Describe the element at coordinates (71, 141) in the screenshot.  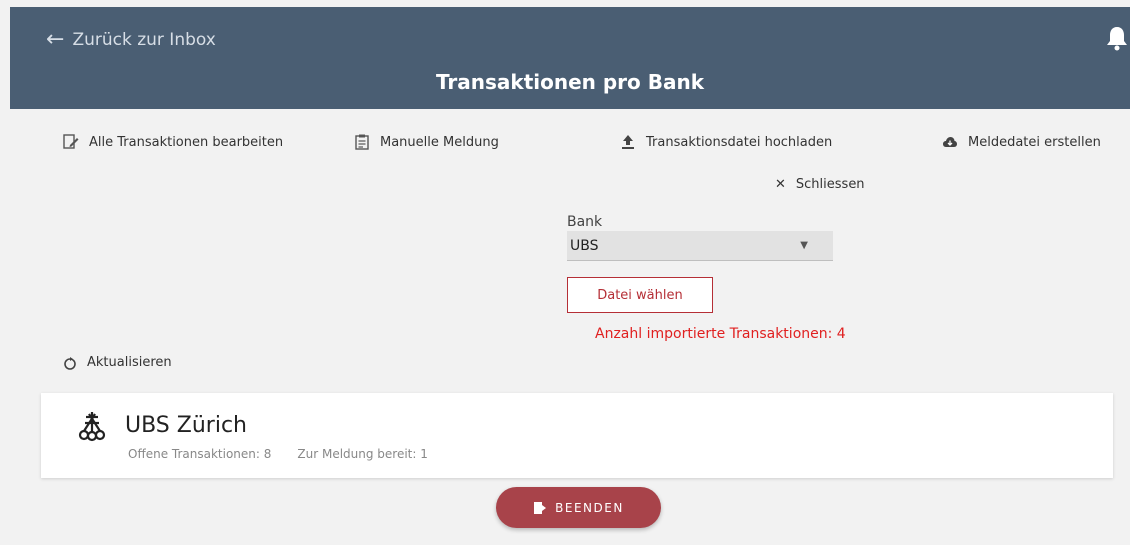
I see `edit-icon` at that location.